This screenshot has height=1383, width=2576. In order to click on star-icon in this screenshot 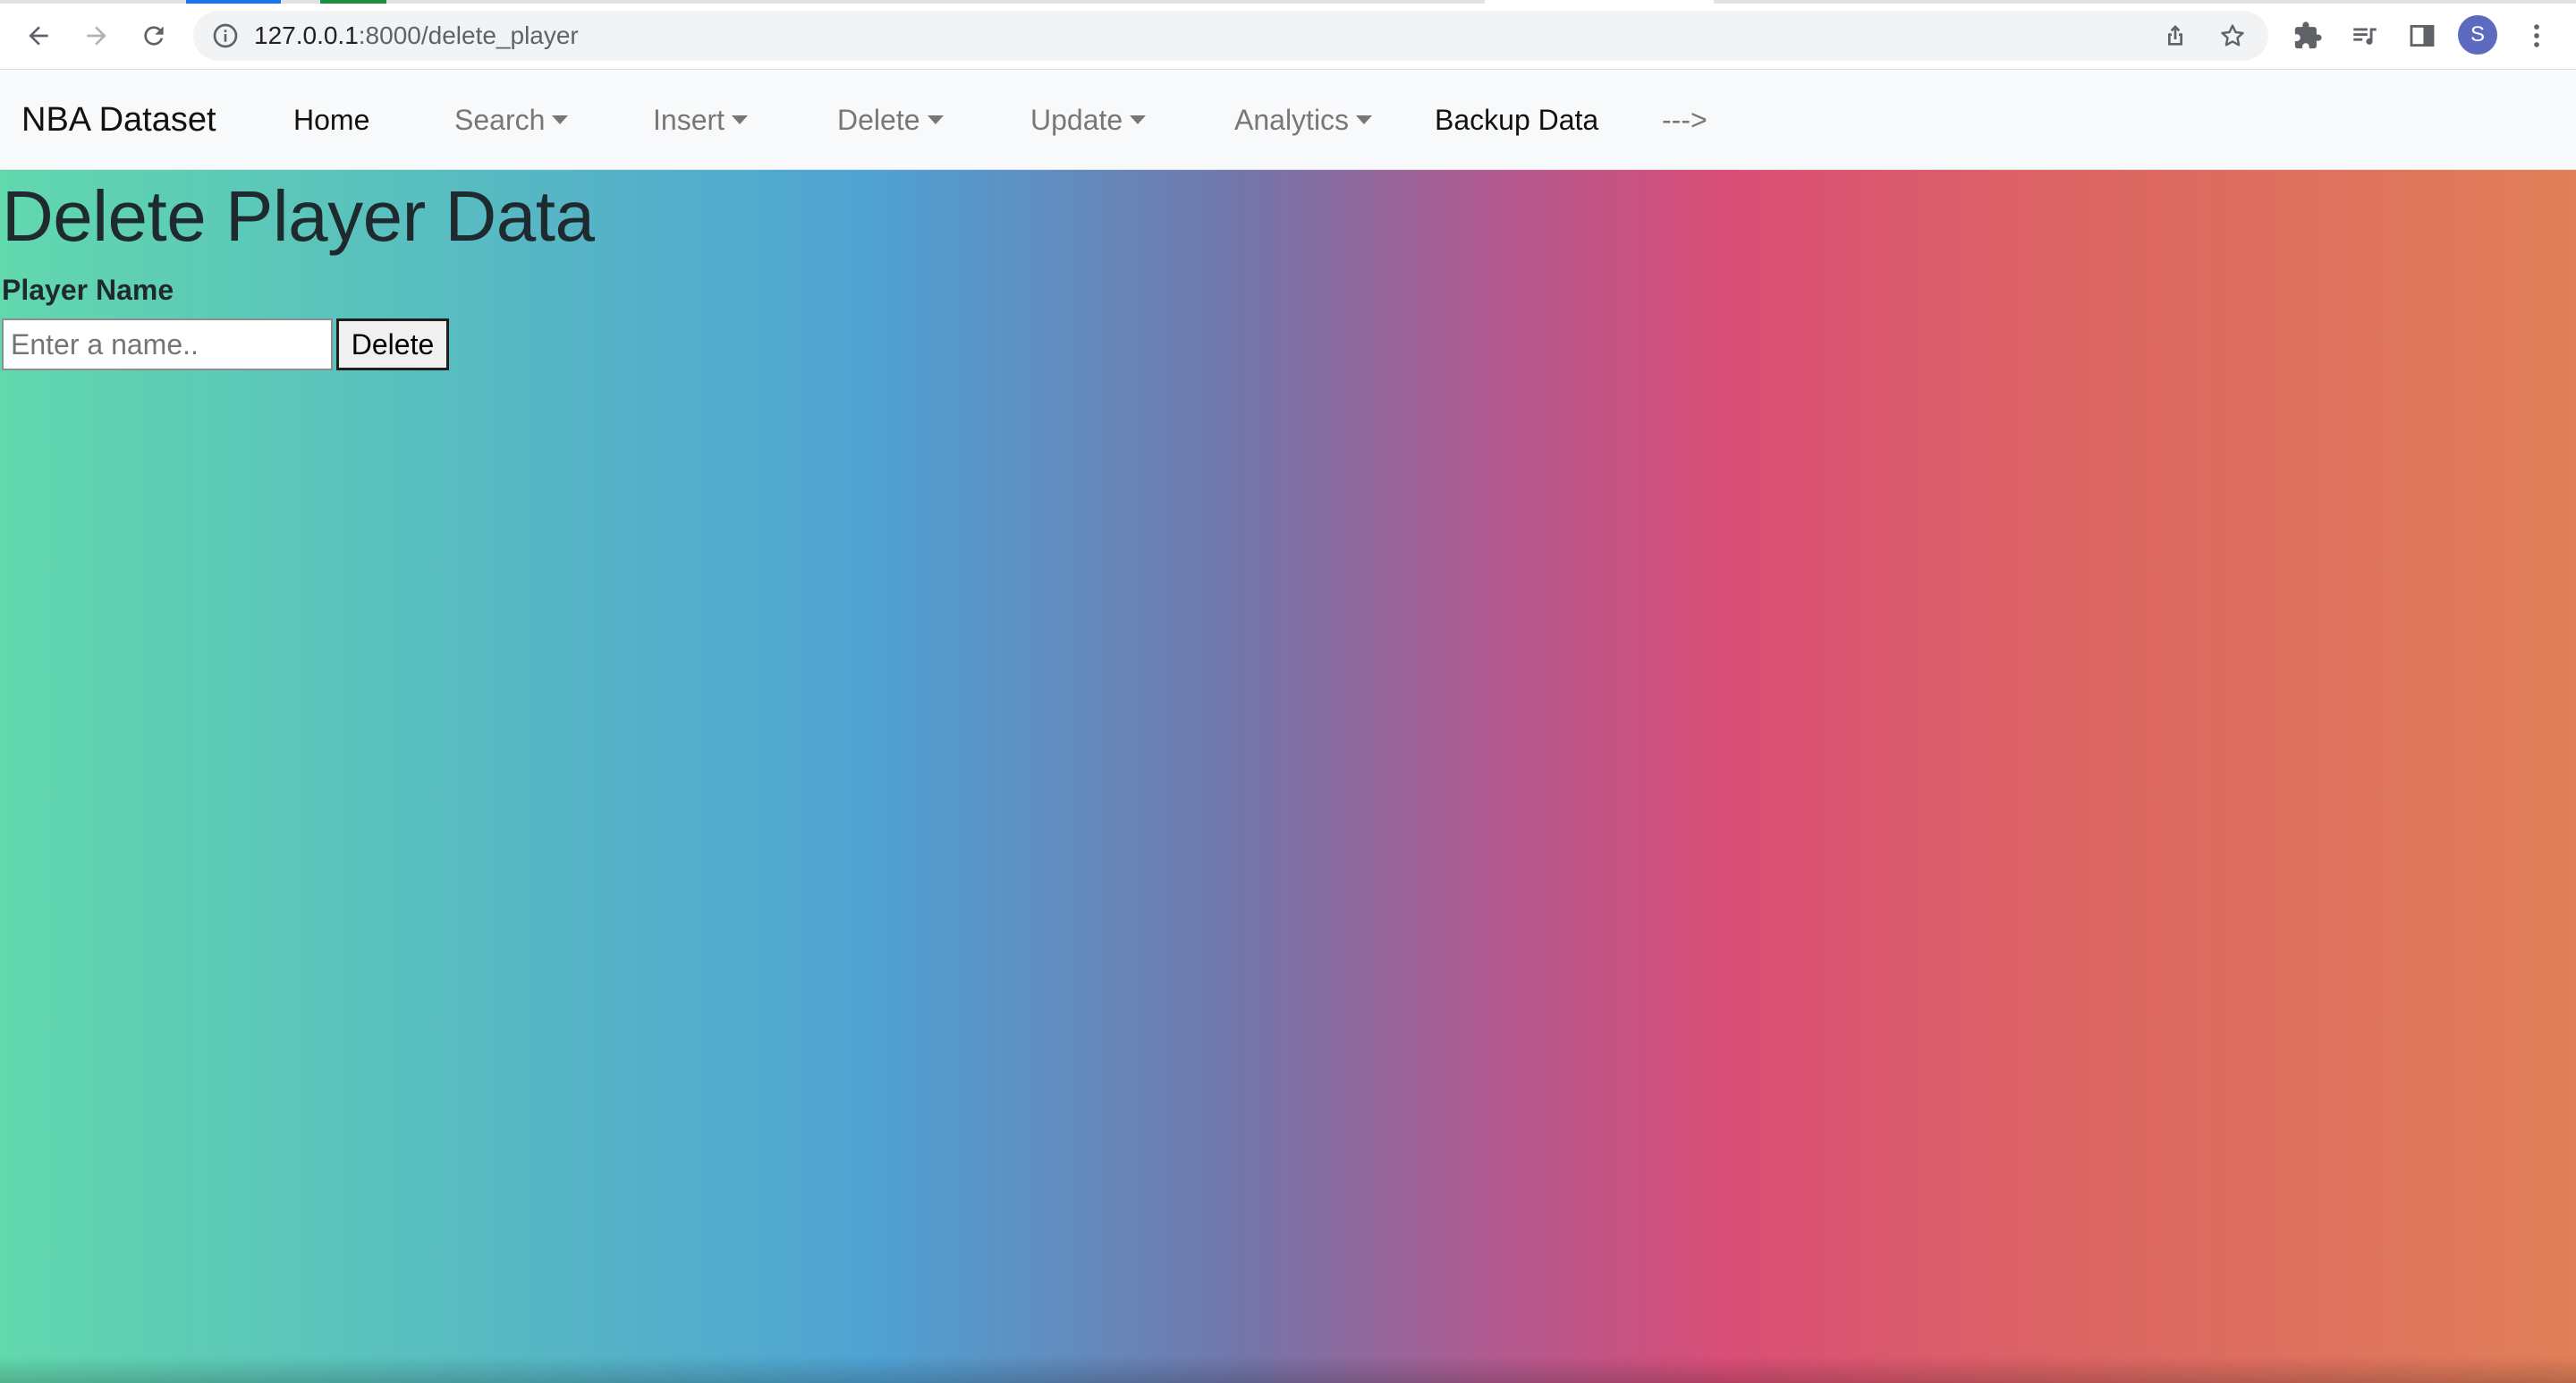, I will do `click(2232, 36)`.